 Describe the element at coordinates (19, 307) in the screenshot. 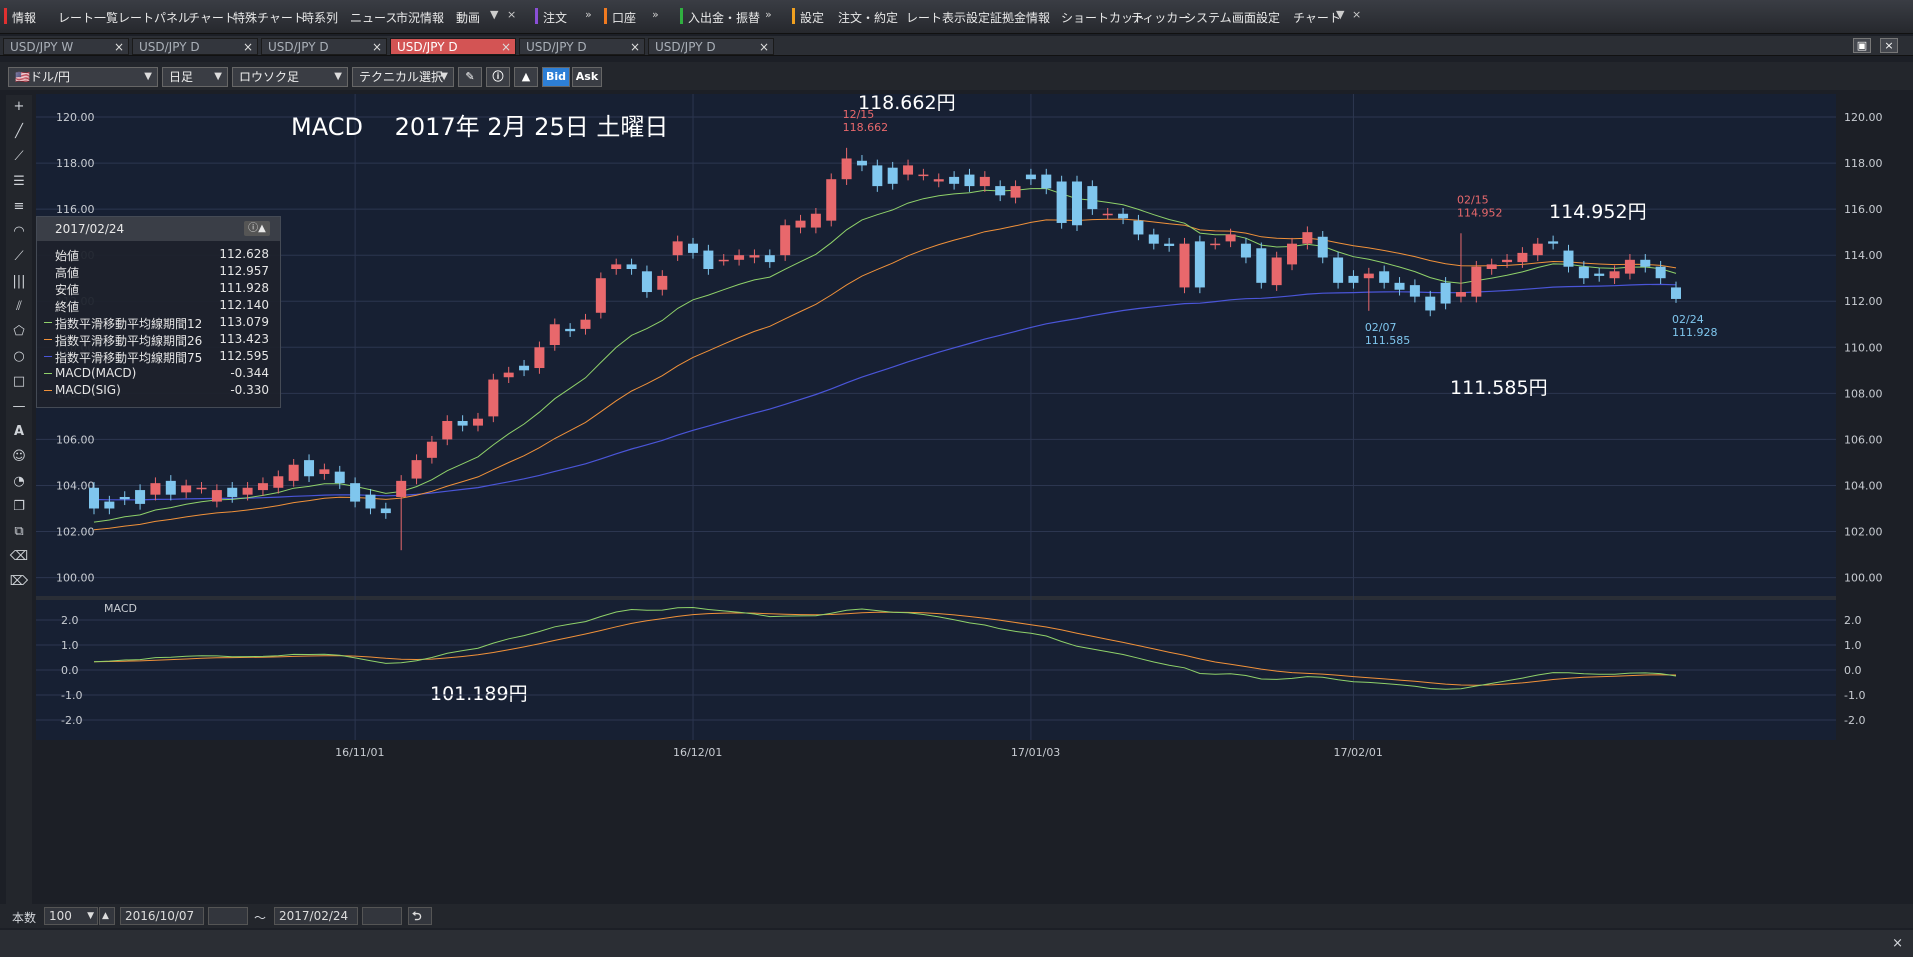

I see `channel-tool-icon: ⫽` at that location.